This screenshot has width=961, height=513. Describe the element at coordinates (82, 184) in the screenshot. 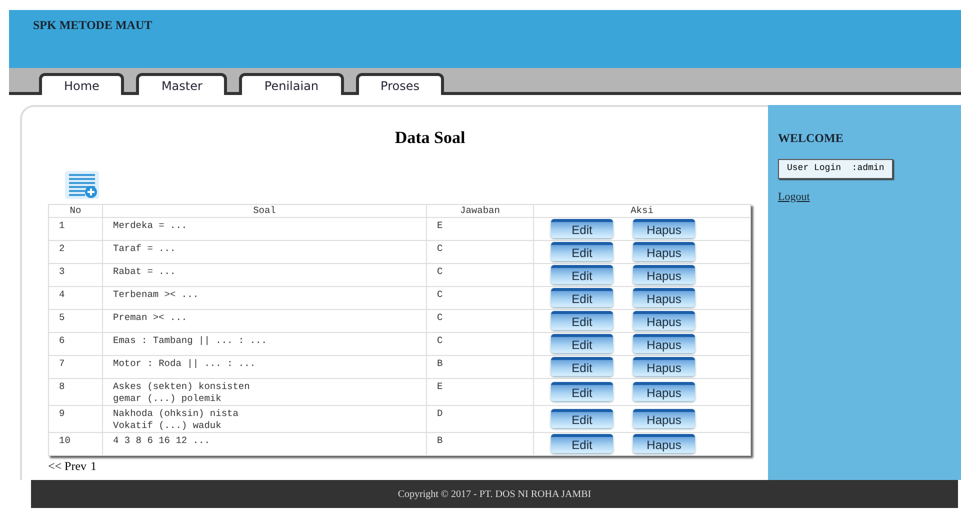

I see `add-list-icon` at that location.